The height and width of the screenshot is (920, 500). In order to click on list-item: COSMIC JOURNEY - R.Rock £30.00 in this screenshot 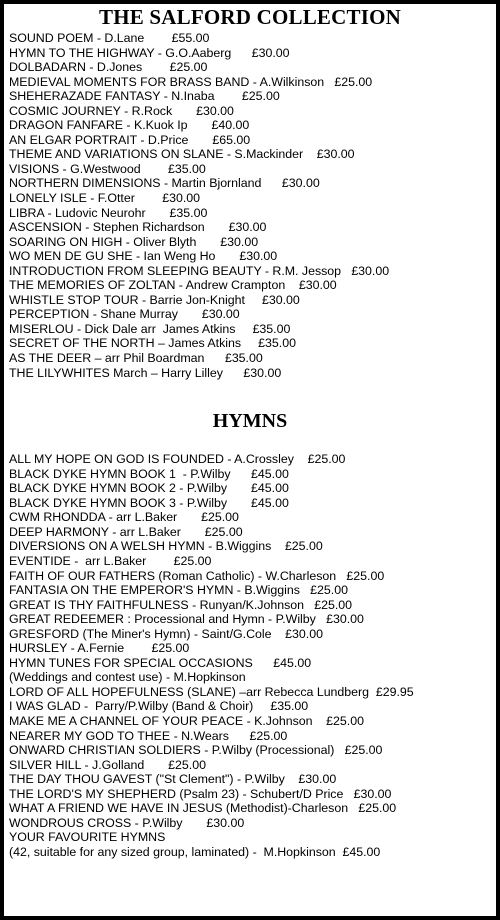, I will do `click(121, 110)`.